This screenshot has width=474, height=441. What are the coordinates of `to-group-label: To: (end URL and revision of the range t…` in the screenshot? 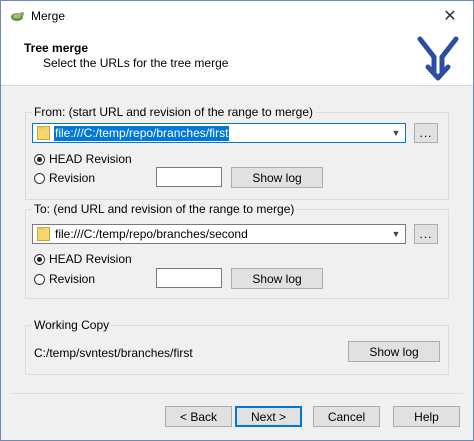 It's located at (164, 209).